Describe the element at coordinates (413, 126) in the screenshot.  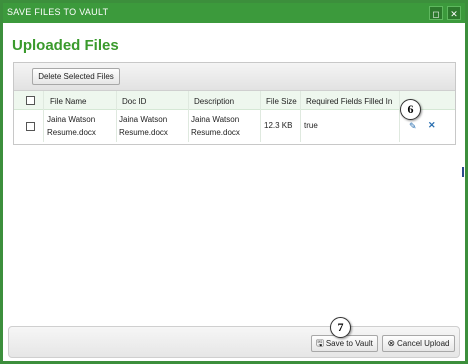
I see `pencil-icon: ✎` at that location.